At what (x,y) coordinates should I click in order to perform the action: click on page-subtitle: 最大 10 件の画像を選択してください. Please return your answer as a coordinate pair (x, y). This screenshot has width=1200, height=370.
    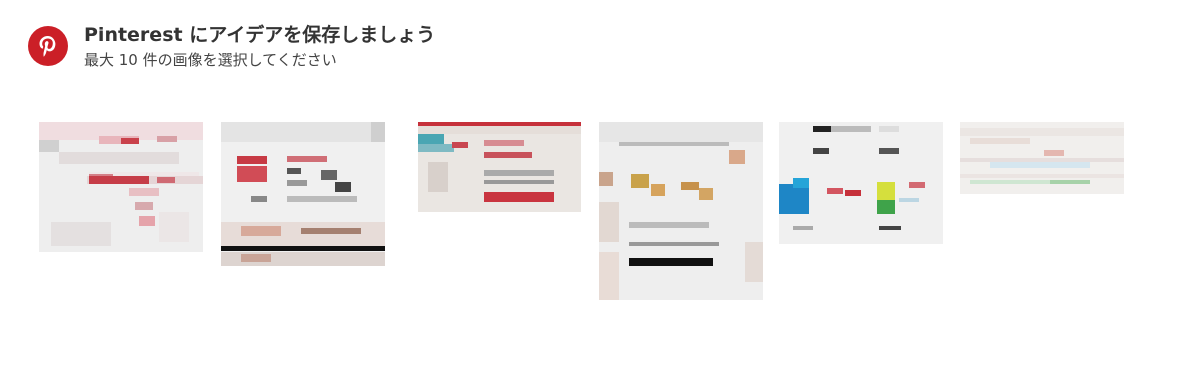
    Looking at the image, I should click on (210, 60).